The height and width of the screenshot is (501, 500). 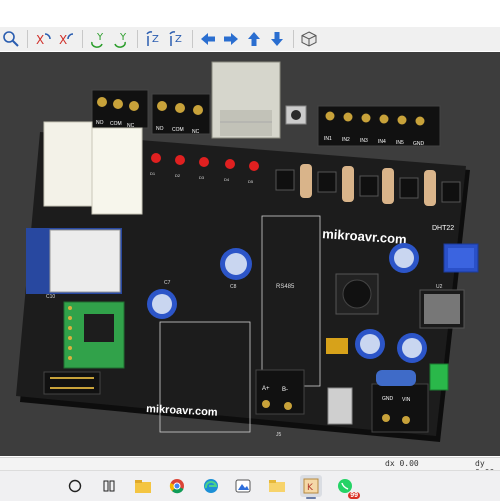 What do you see at coordinates (309, 39) in the screenshot?
I see `ortho-view-icon` at bounding box center [309, 39].